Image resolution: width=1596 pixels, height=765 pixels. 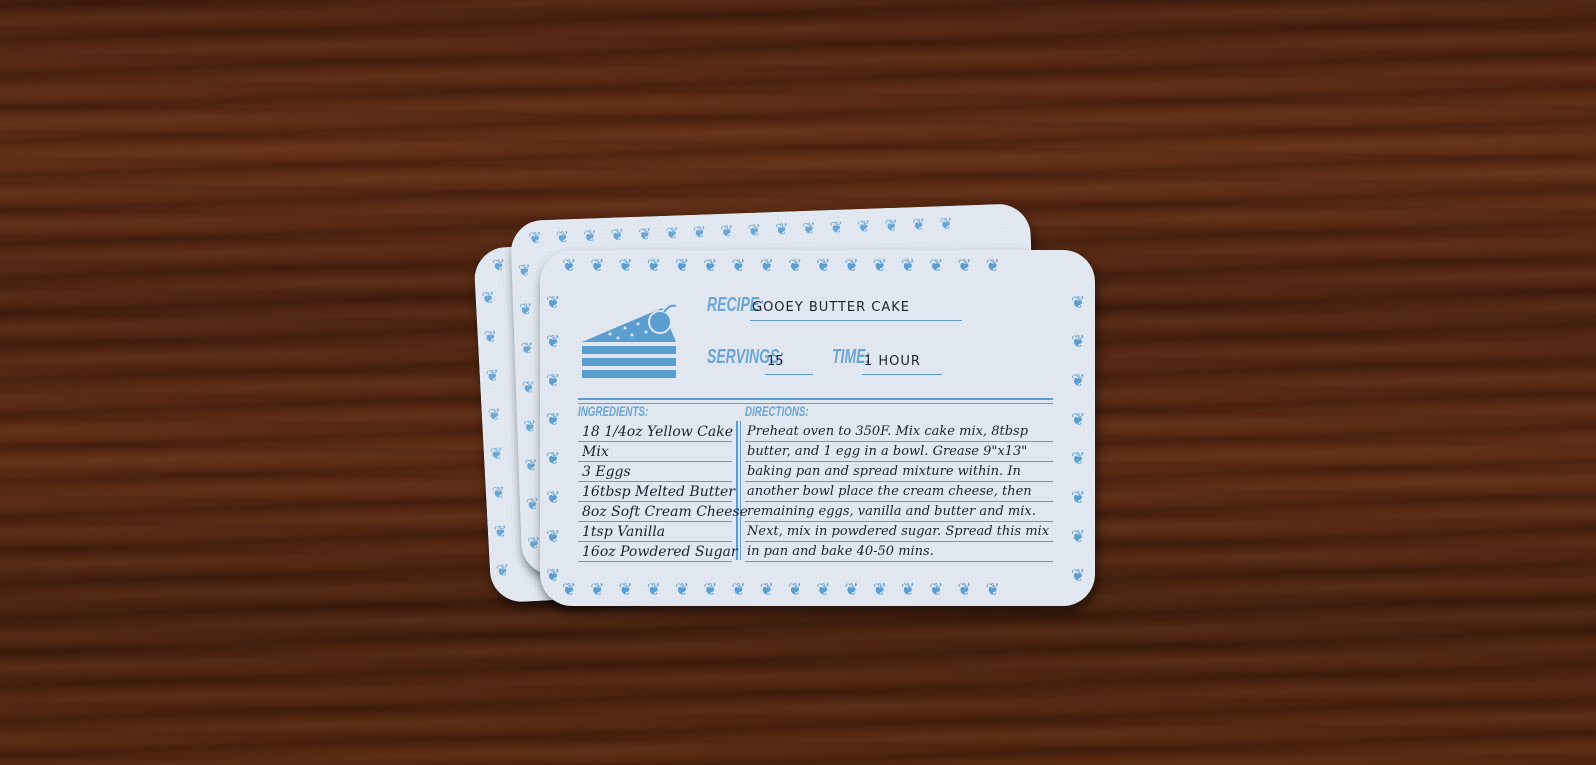 What do you see at coordinates (892, 361) in the screenshot?
I see `time-value: 1 HOUR` at bounding box center [892, 361].